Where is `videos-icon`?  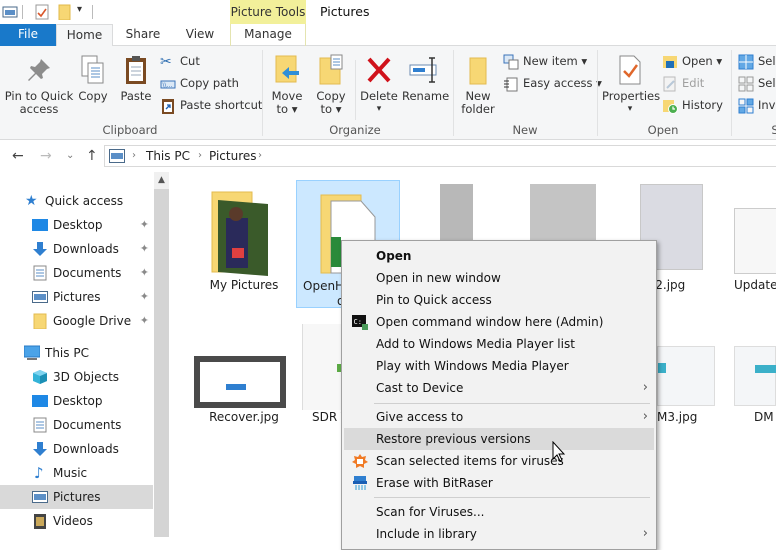 videos-icon is located at coordinates (40, 521).